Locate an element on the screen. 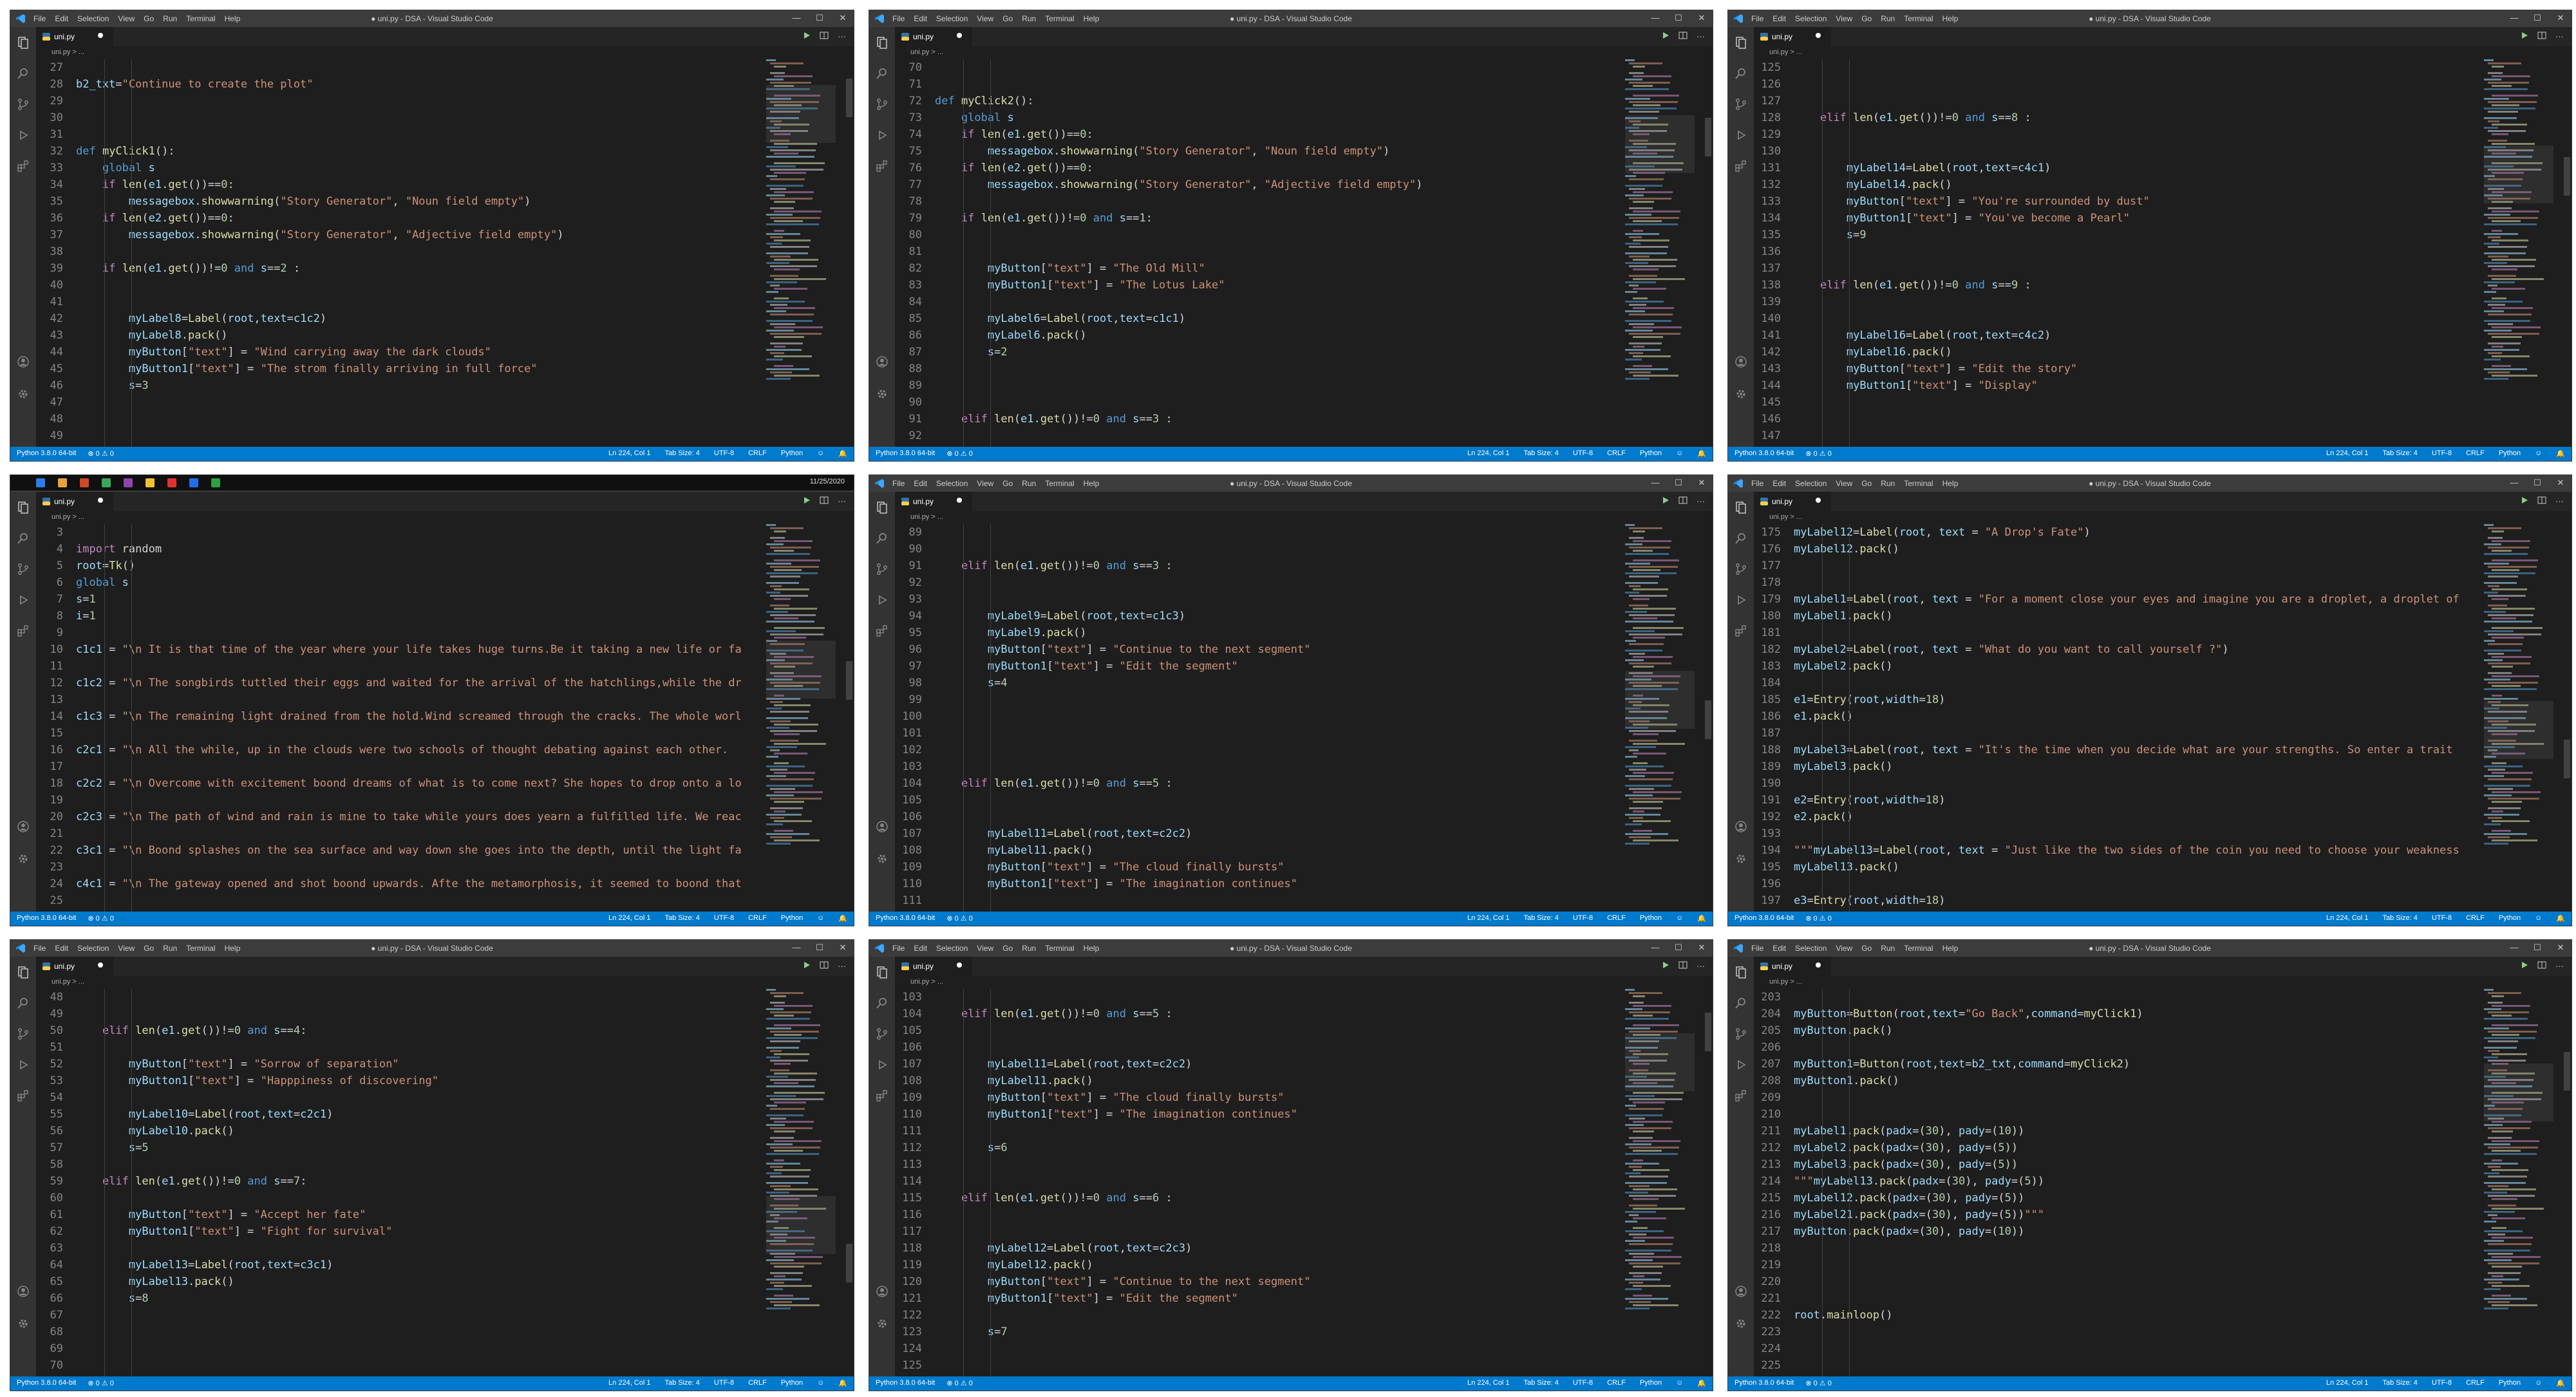 The image size is (2576, 1397). code-line: myLabel13.pack() is located at coordinates (2137, 867).